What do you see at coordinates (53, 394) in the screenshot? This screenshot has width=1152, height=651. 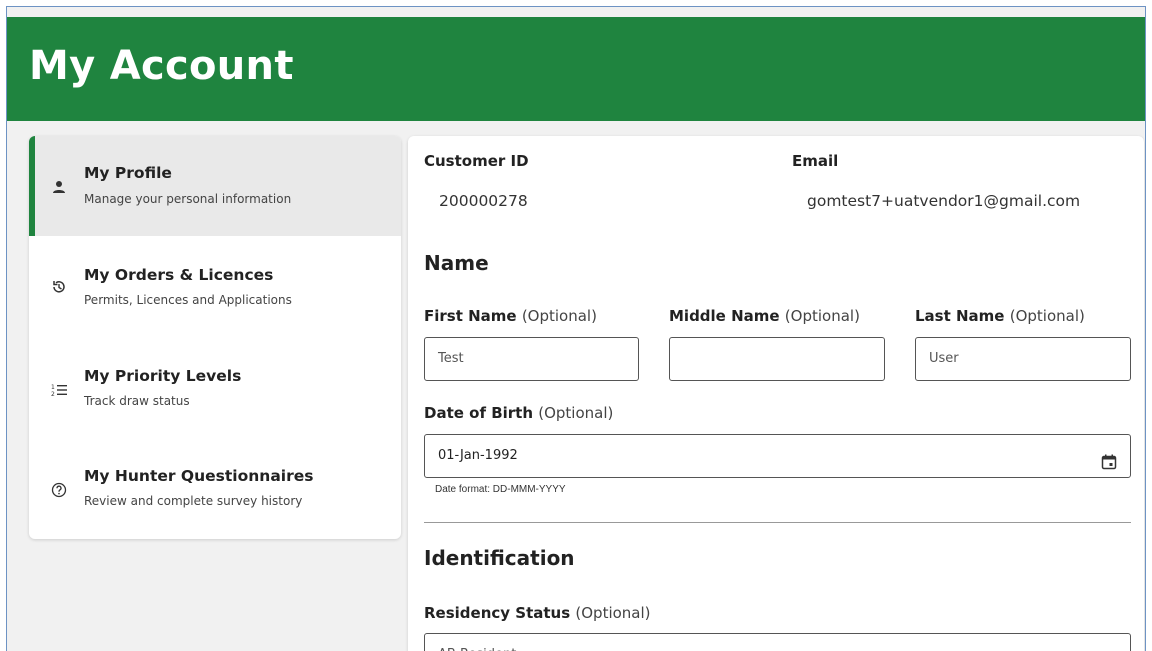 I see `svg-text: 2` at bounding box center [53, 394].